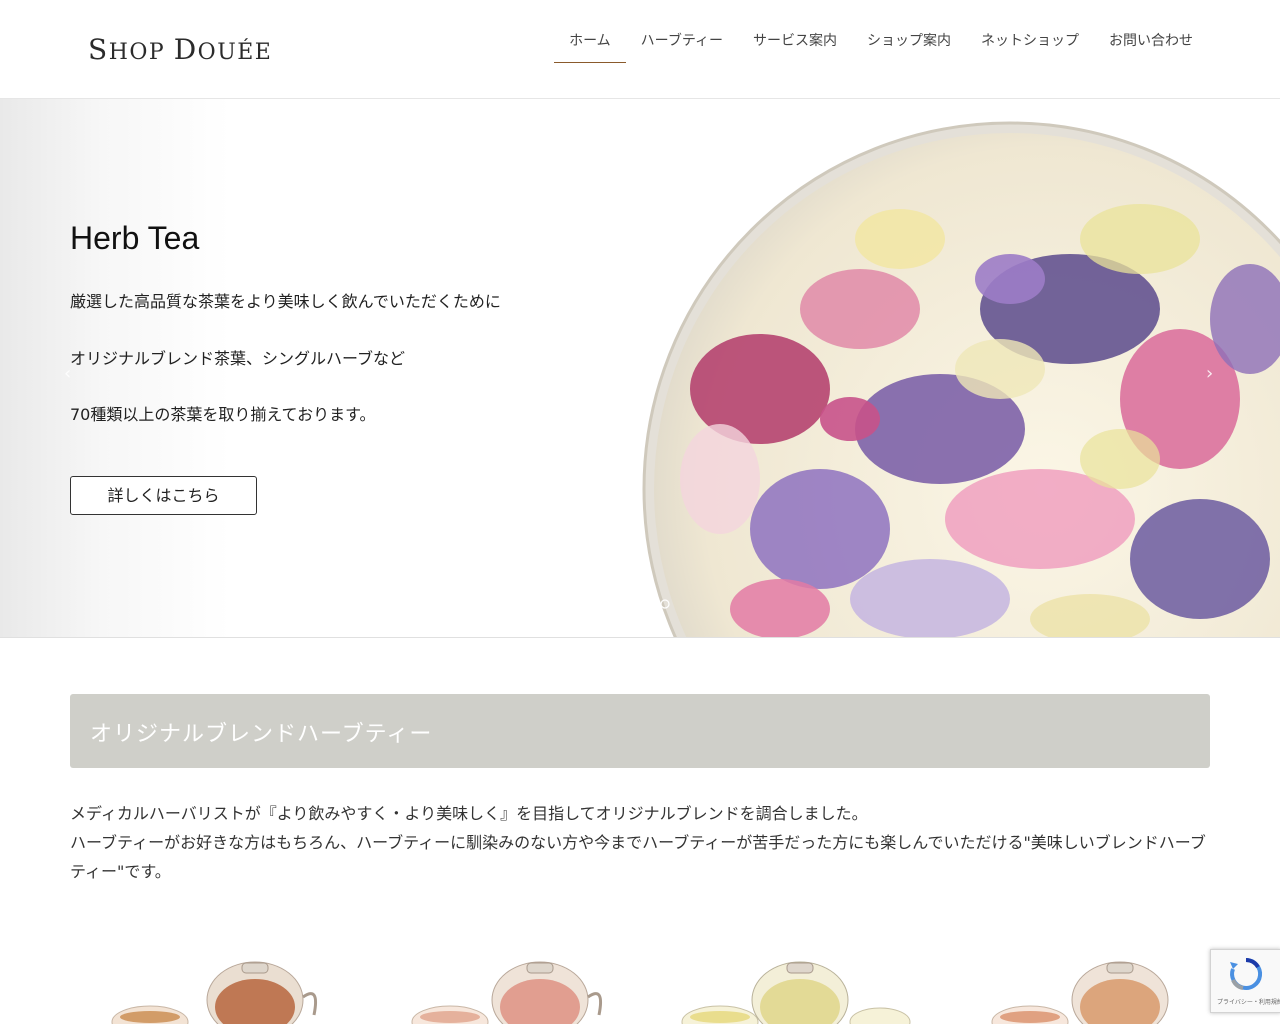  Describe the element at coordinates (640, 731) in the screenshot. I see `section-heading-box: オリジナルブレンドハーブティー` at that location.